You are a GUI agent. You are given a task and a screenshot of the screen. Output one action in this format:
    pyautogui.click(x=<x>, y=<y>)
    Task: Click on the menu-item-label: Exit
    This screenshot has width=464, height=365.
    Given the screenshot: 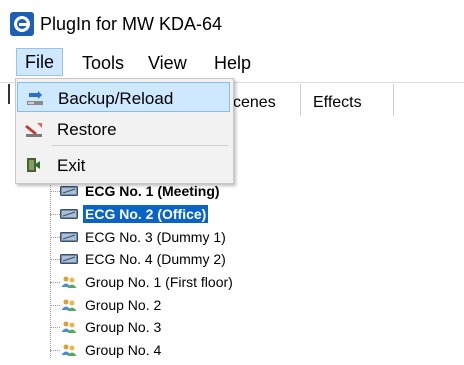 What is the action you would take?
    pyautogui.click(x=71, y=165)
    